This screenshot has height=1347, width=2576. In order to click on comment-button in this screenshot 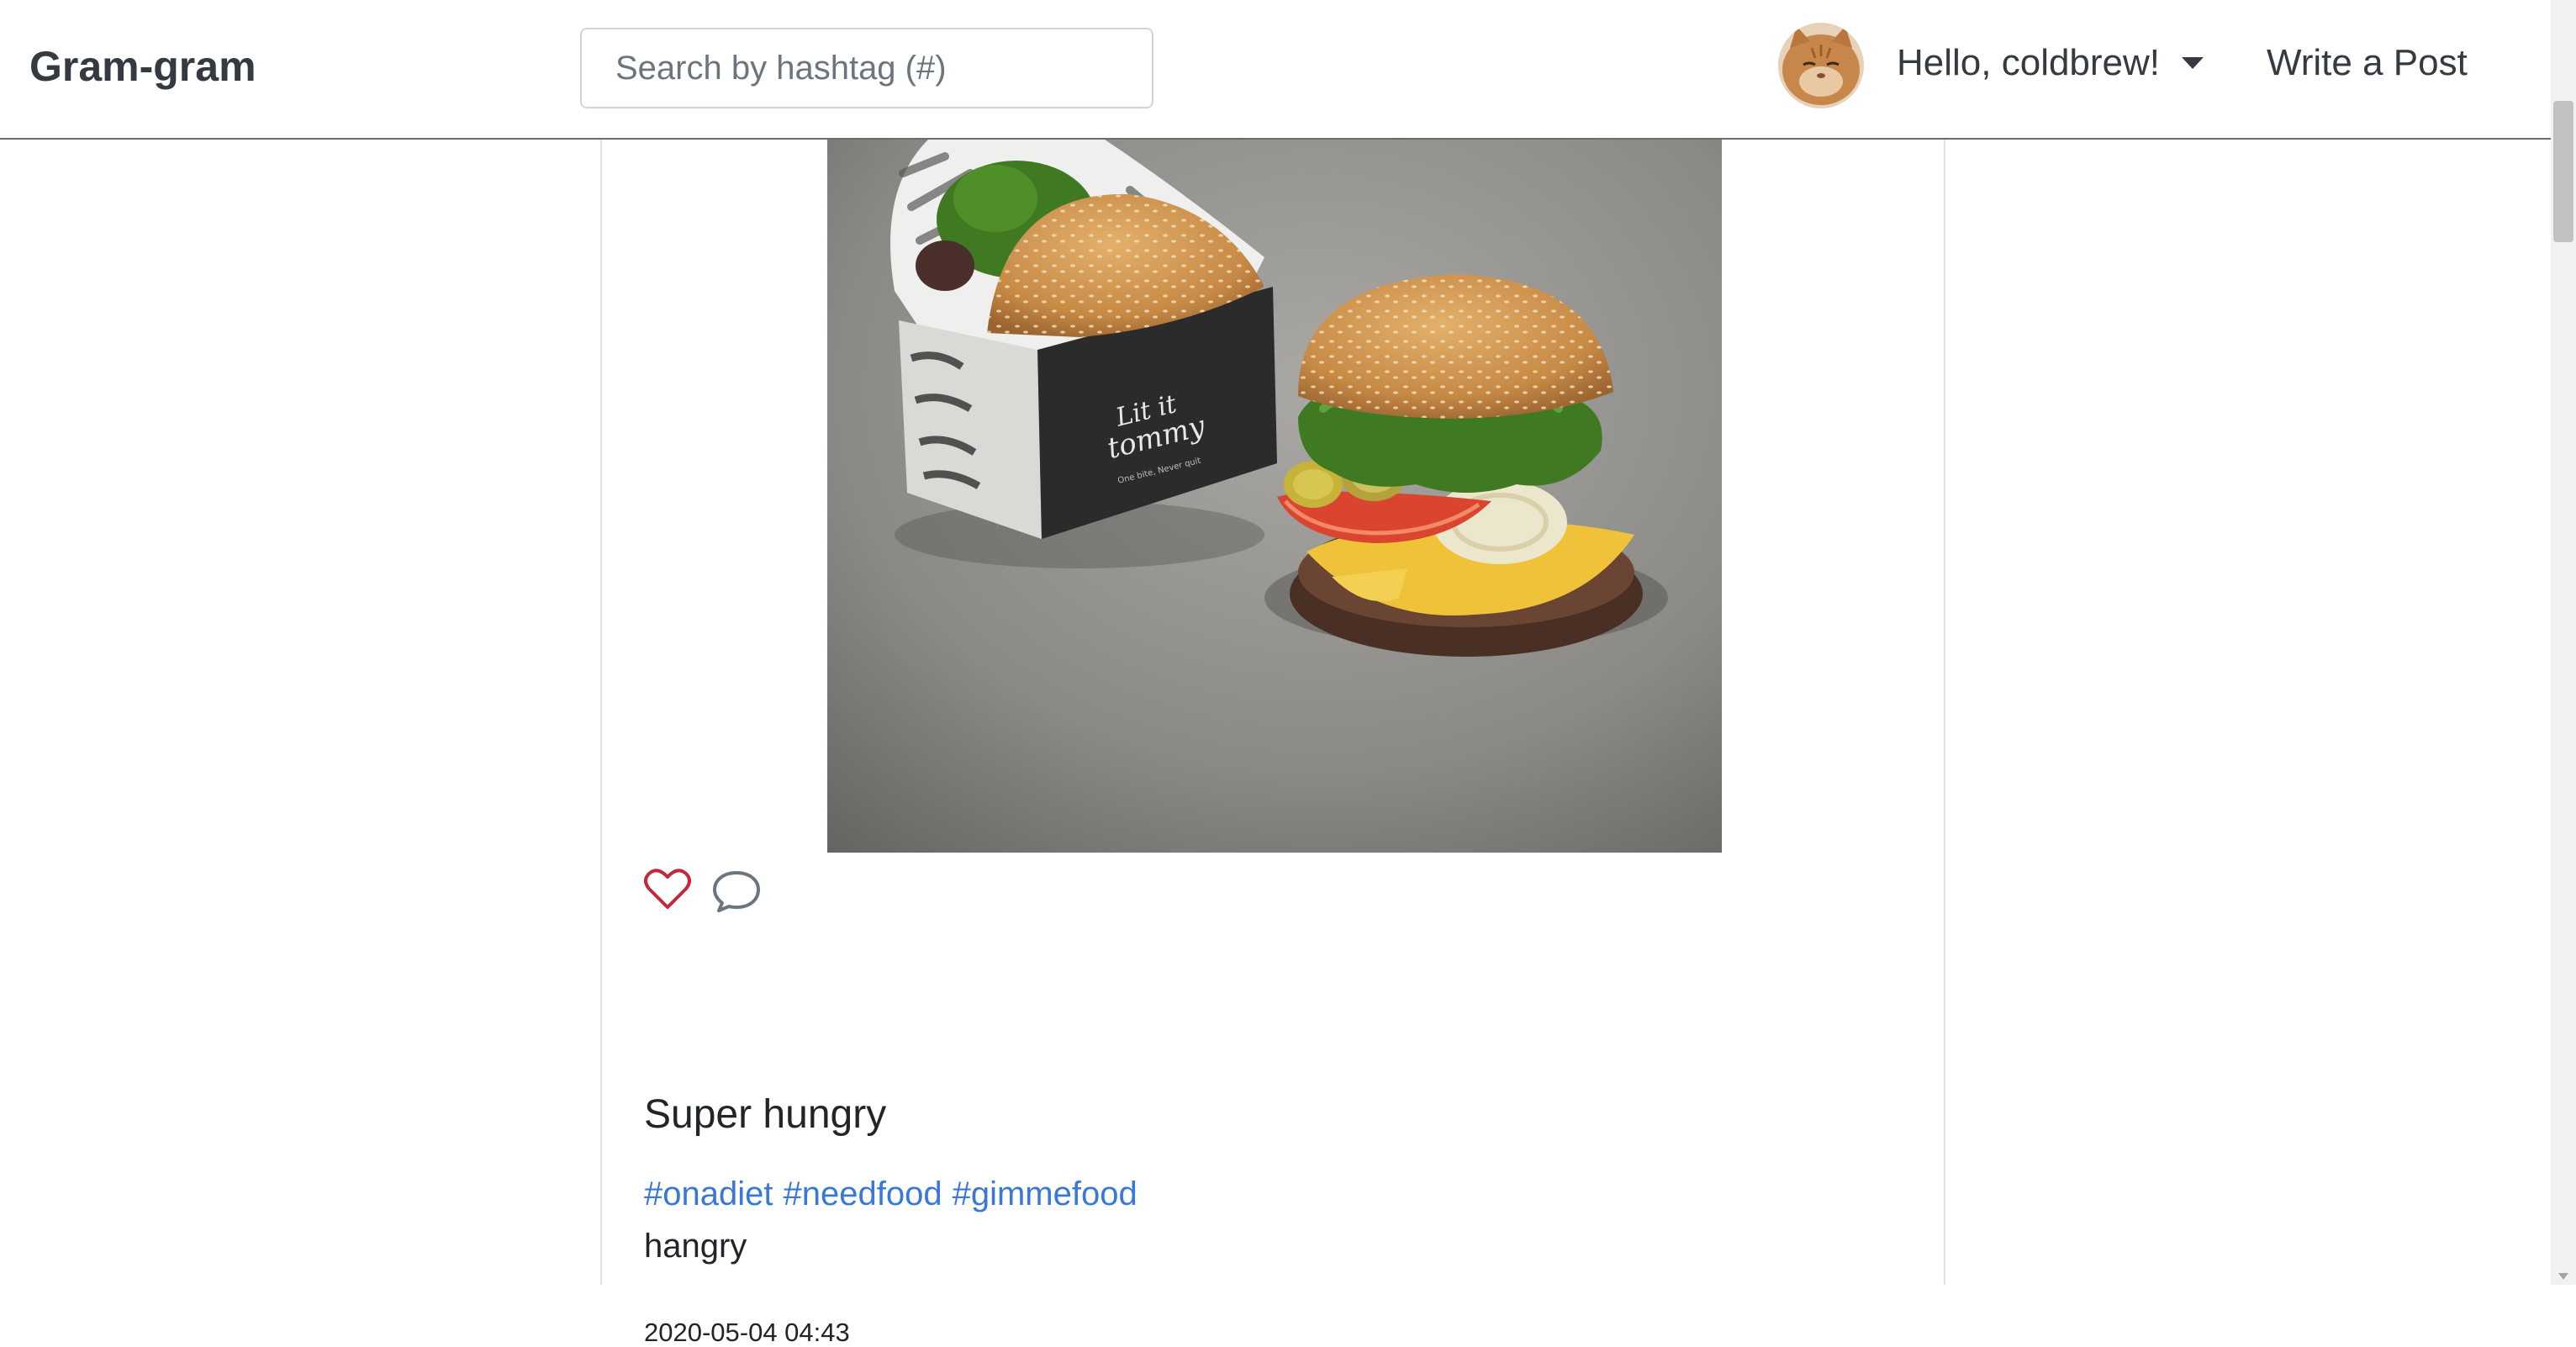, I will do `click(736, 893)`.